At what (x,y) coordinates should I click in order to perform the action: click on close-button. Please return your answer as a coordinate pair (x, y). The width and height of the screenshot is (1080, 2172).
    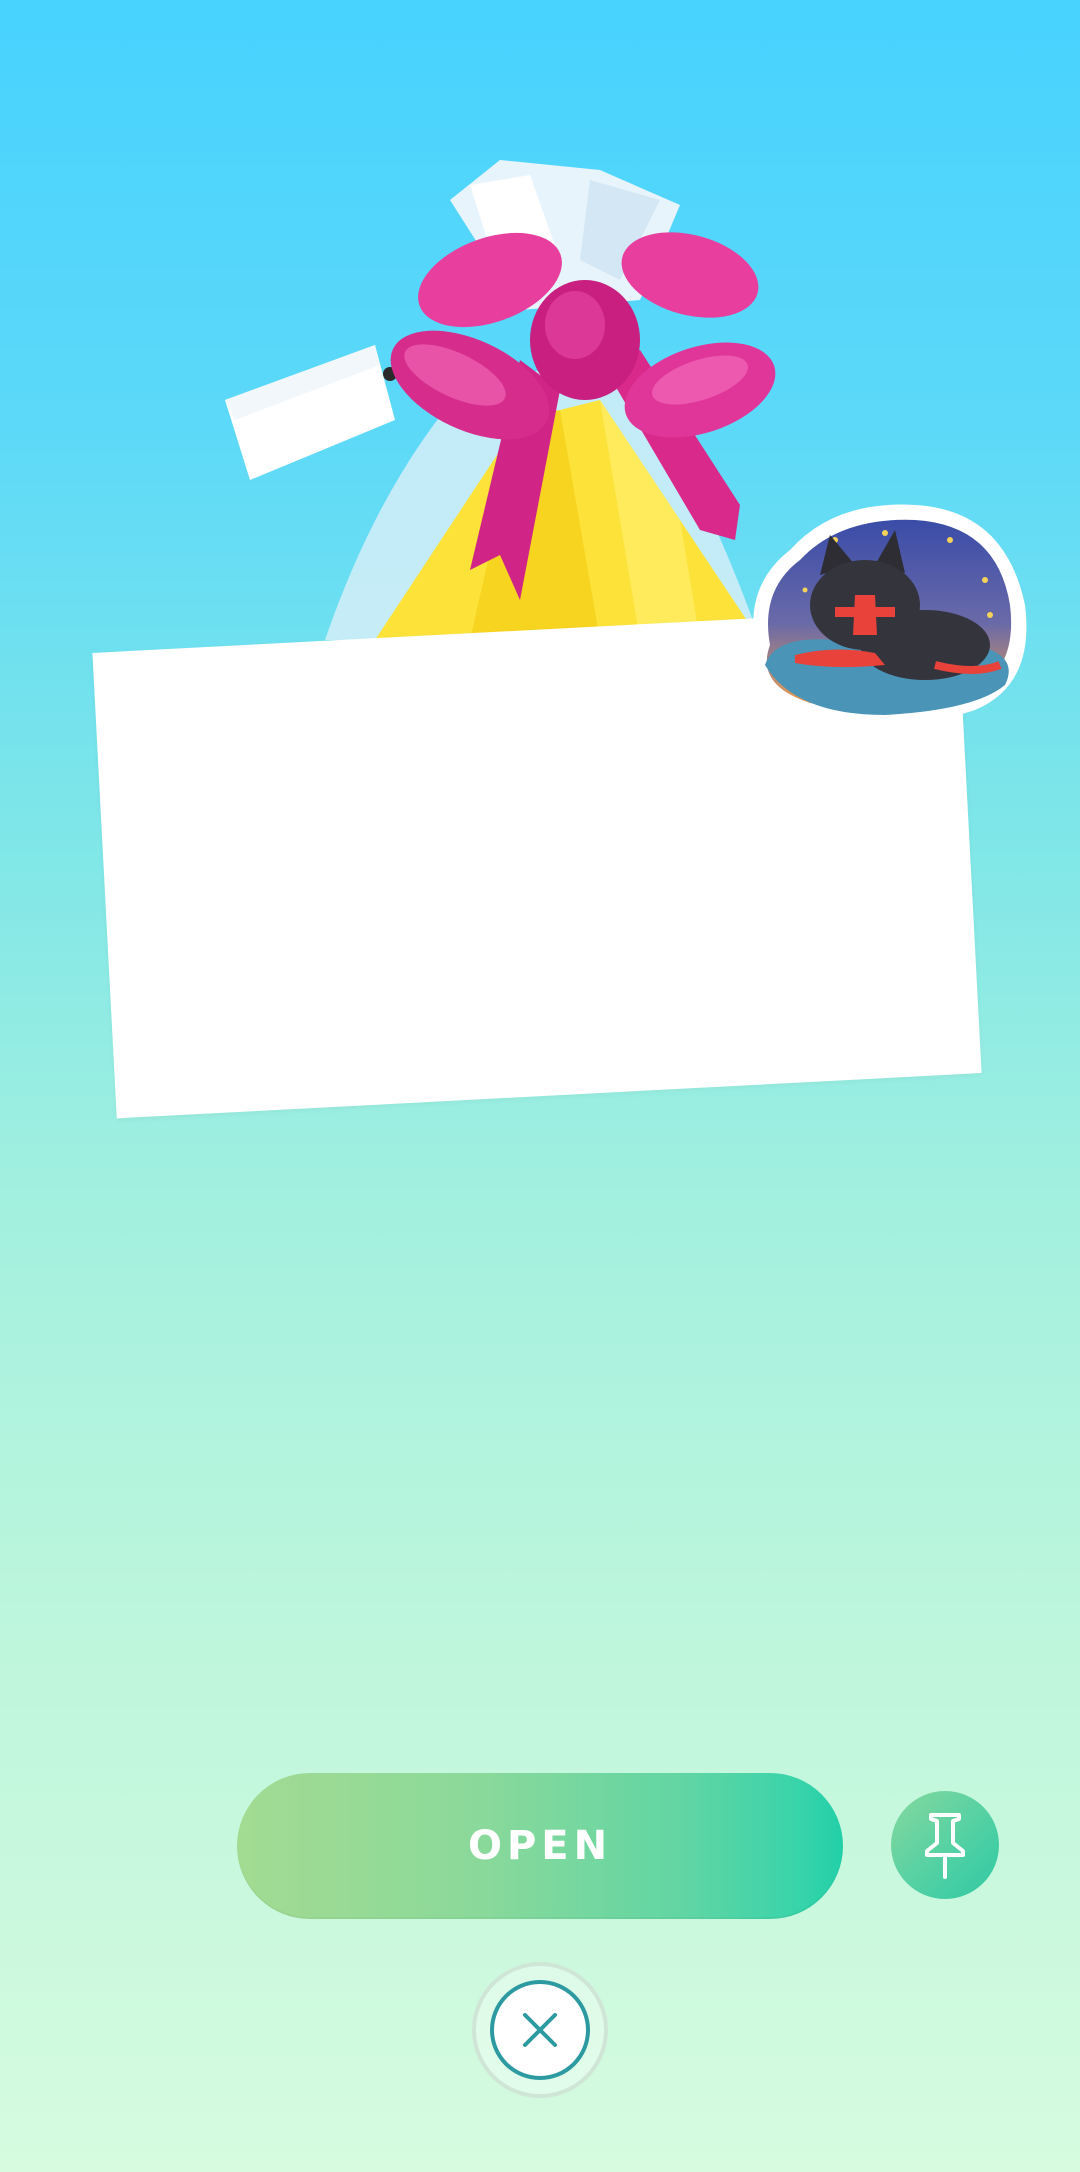
    Looking at the image, I should click on (540, 2030).